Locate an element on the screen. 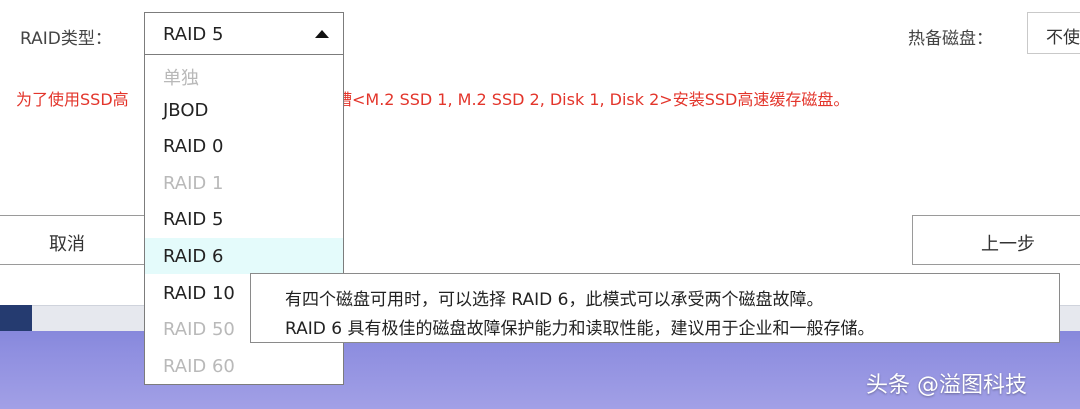 The height and width of the screenshot is (409, 1080). tooltip-line-1: 有四个磁盘可用时，可以选择 RAID 6，此模式可以承受两个磁盘故障。 is located at coordinates (554, 300).